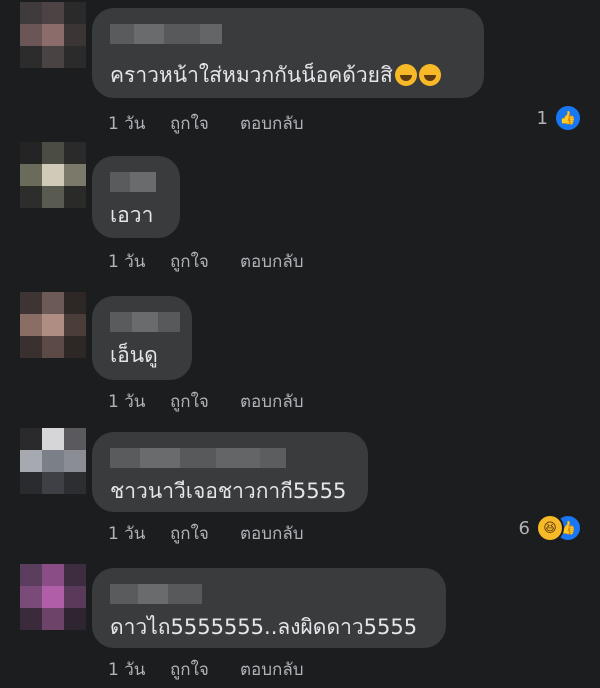 The height and width of the screenshot is (688, 600). What do you see at coordinates (275, 75) in the screenshot?
I see `comment-text: คราวหน้าใส่หมวกกันน็อคด้วยสิ` at bounding box center [275, 75].